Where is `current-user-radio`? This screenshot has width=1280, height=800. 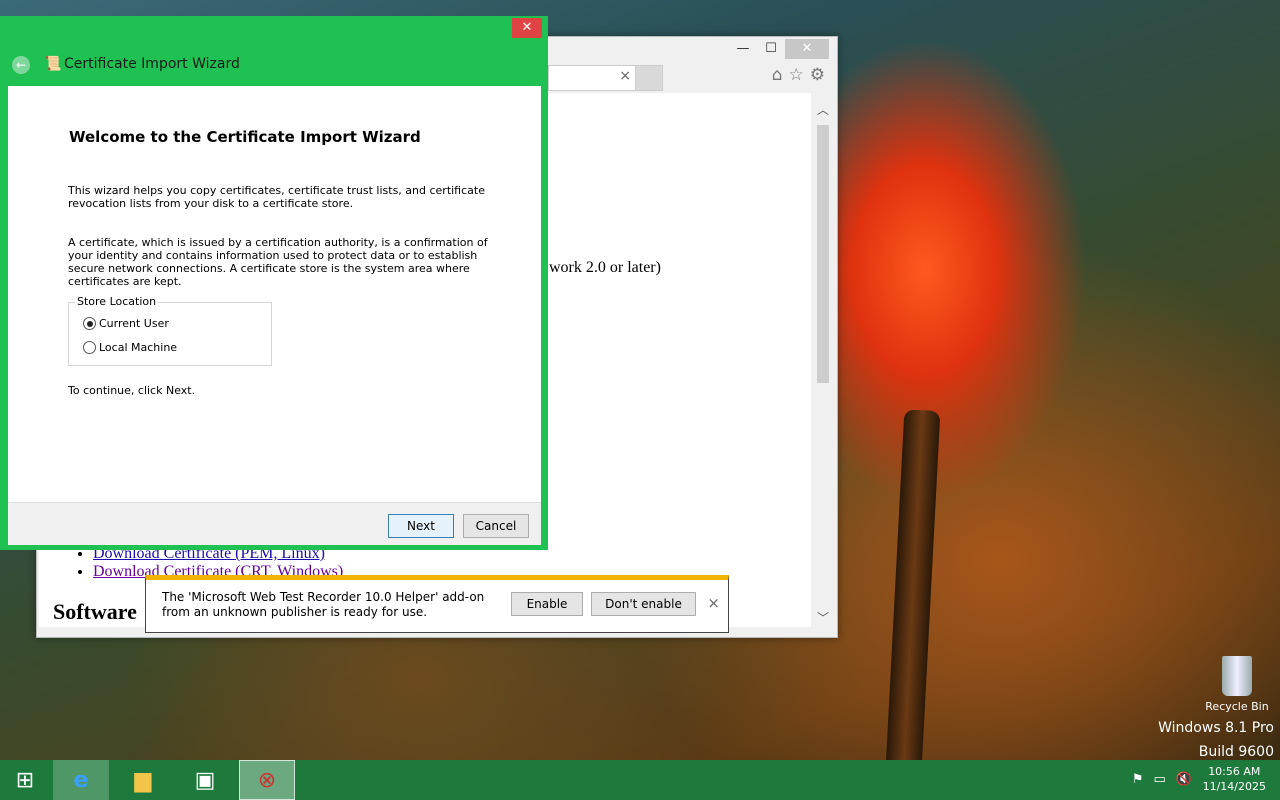 current-user-radio is located at coordinates (89, 323).